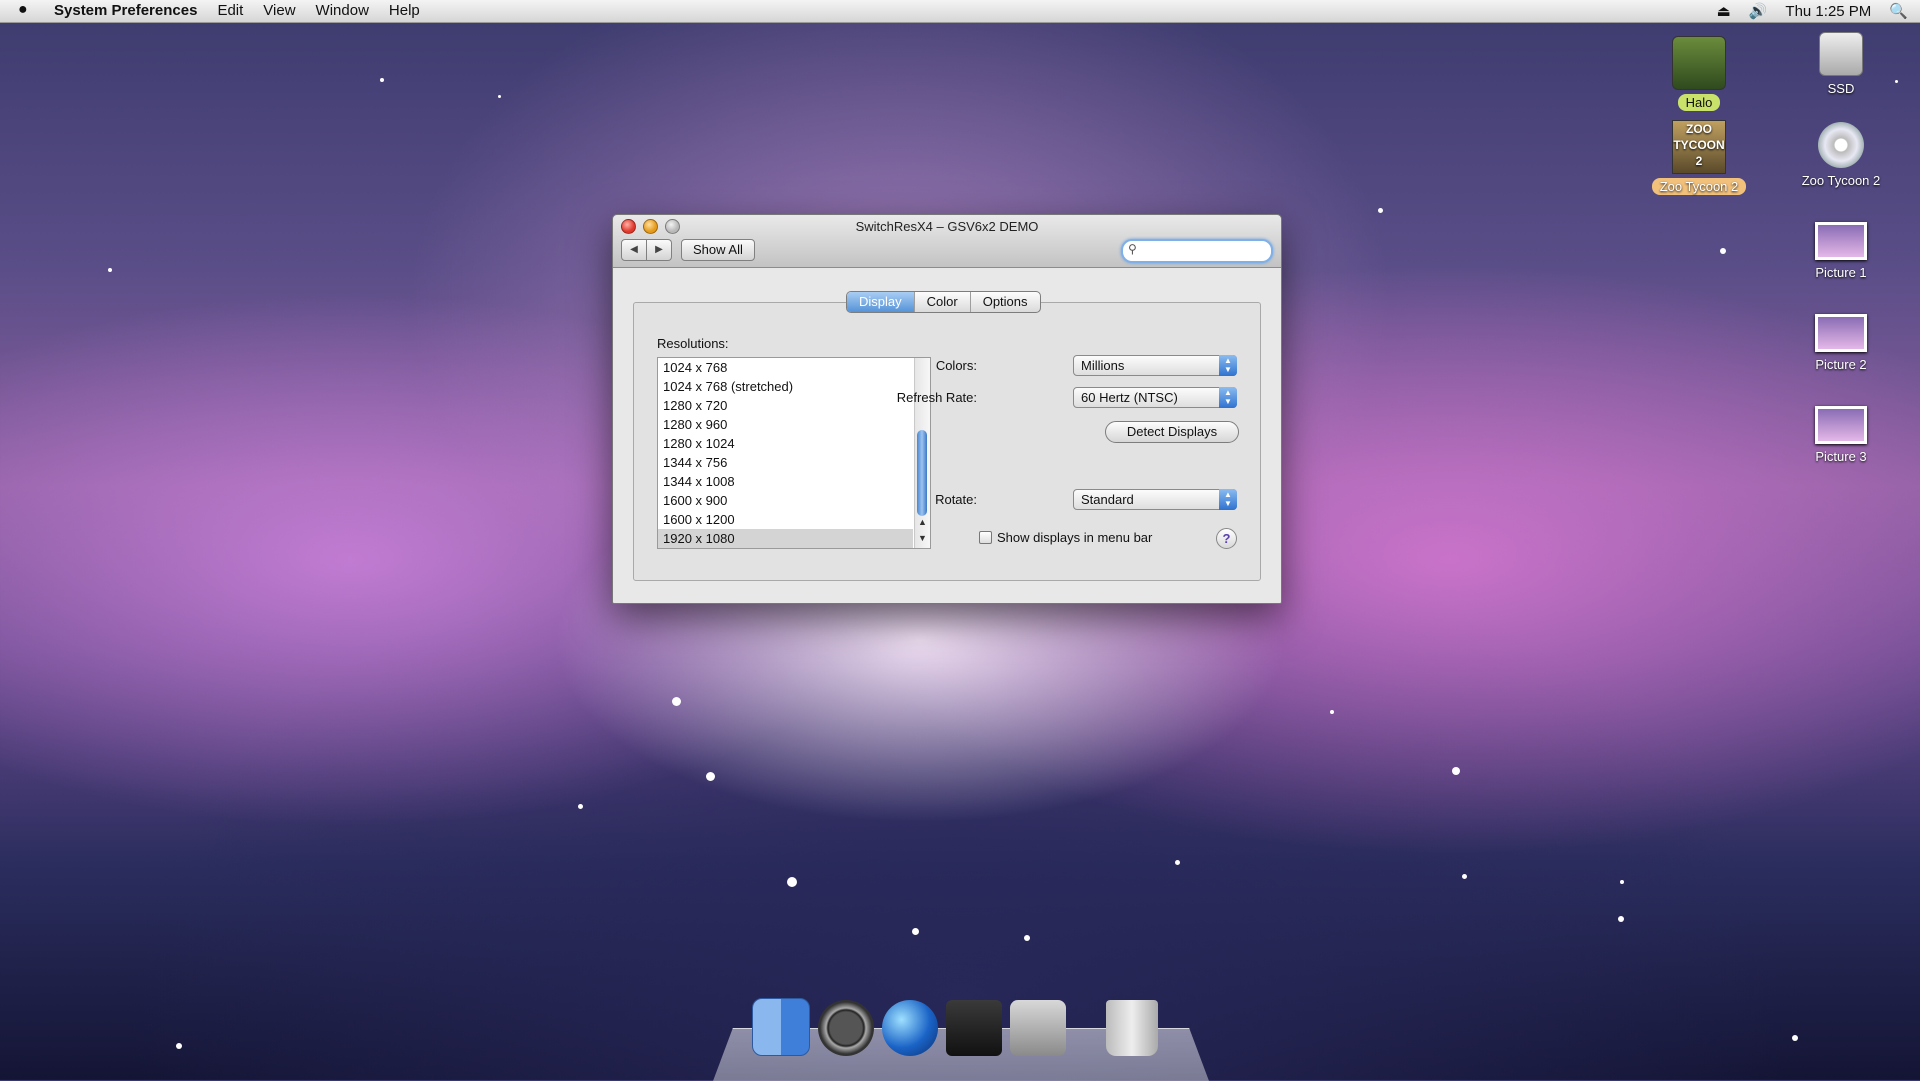 This screenshot has width=1920, height=1081. Describe the element at coordinates (846, 1028) in the screenshot. I see `dashboard-icon` at that location.